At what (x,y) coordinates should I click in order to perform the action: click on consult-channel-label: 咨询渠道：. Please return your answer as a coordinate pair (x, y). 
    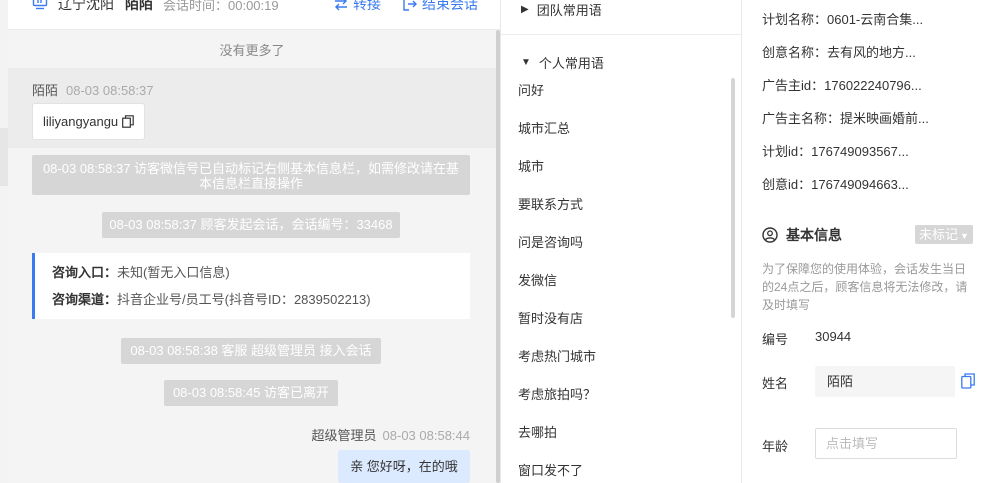
    Looking at the image, I should click on (85, 299).